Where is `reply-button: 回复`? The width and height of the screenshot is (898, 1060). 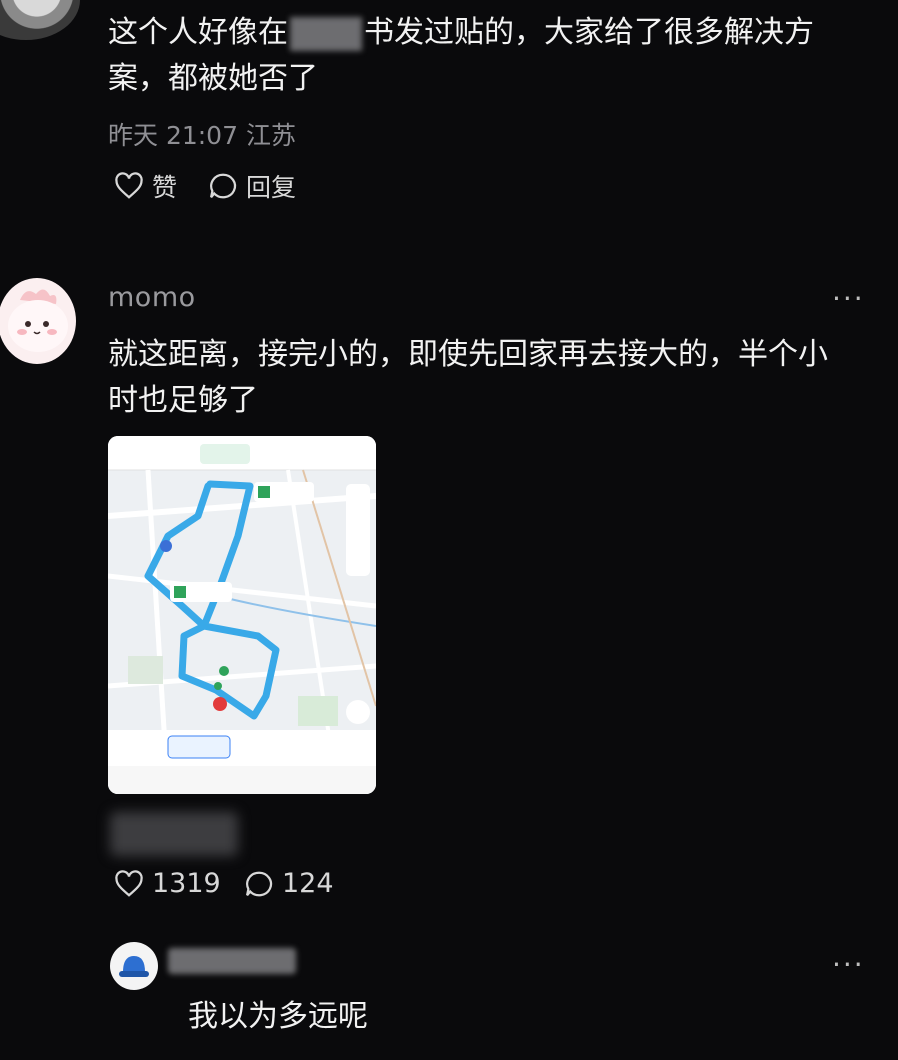 reply-button: 回复 is located at coordinates (252, 186).